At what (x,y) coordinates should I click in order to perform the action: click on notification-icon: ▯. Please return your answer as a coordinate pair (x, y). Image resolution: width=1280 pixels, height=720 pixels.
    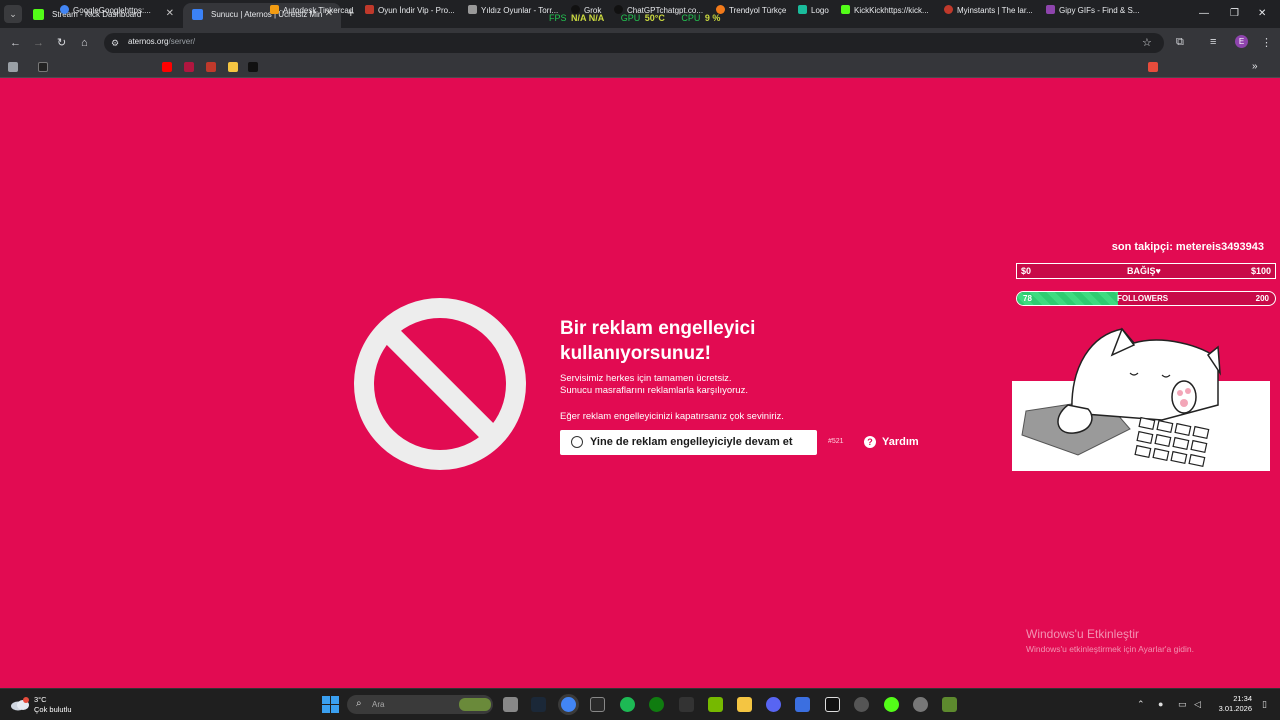
    Looking at the image, I should click on (1264, 704).